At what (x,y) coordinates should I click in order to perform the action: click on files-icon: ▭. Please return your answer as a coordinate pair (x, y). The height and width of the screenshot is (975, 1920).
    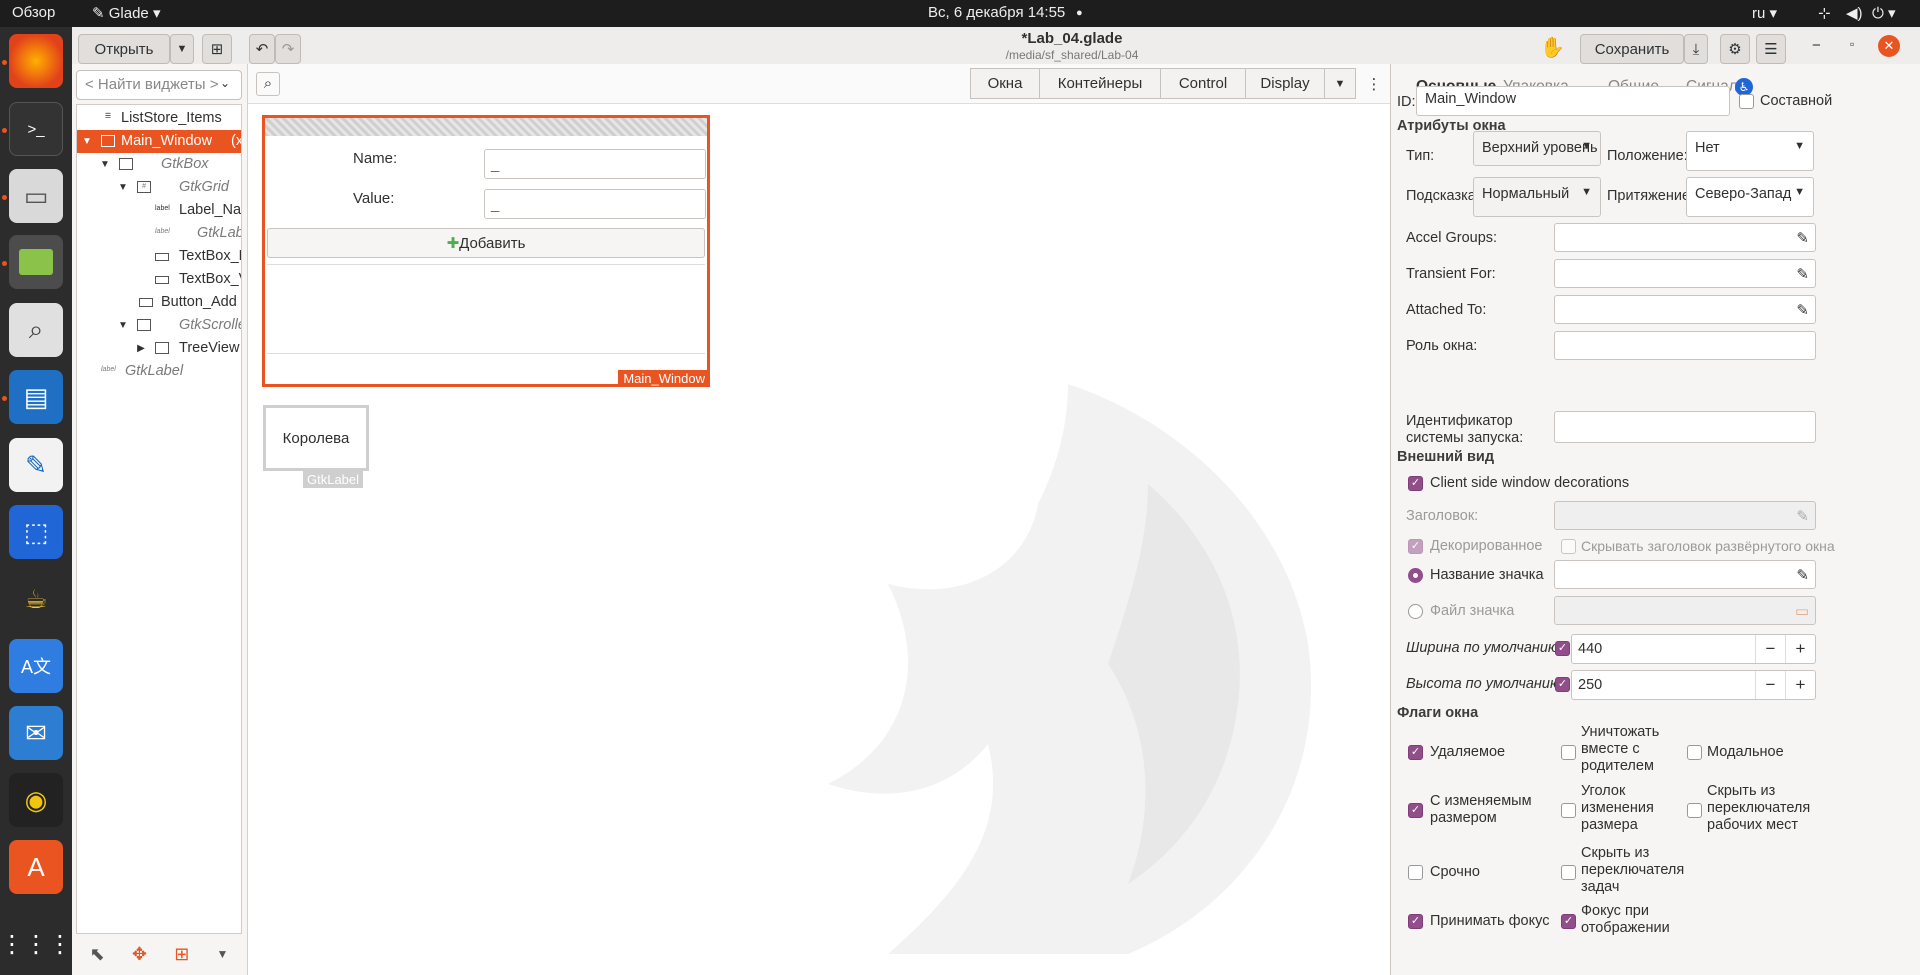
    Looking at the image, I should click on (36, 196).